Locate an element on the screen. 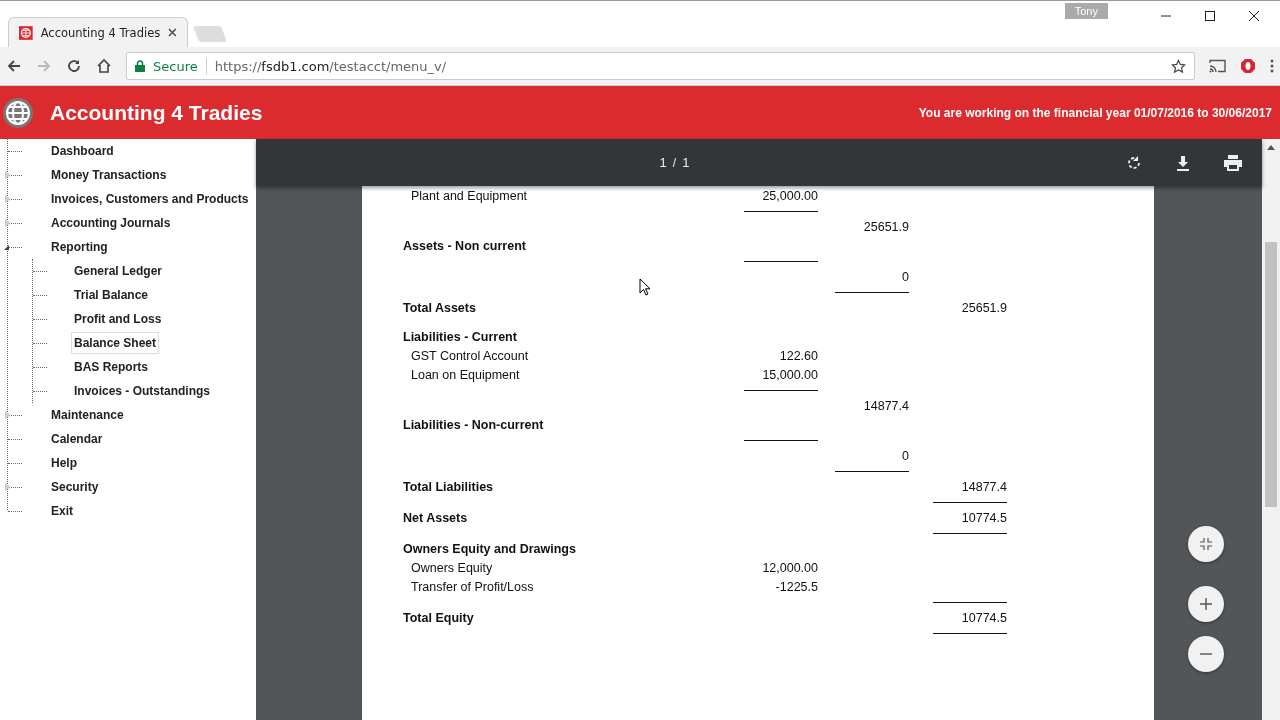 Image resolution: width=1280 pixels, height=720 pixels. back-icon is located at coordinates (14, 66).